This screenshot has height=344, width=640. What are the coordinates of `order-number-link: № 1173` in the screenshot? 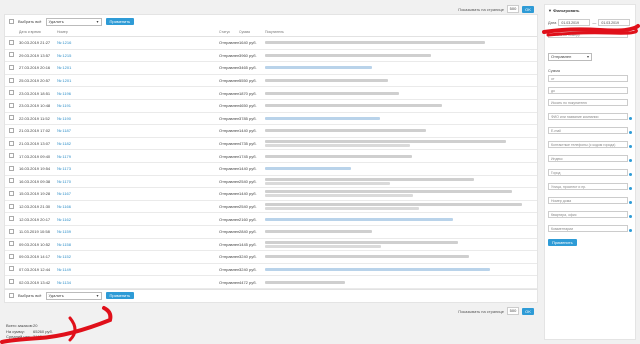 It's located at (138, 168).